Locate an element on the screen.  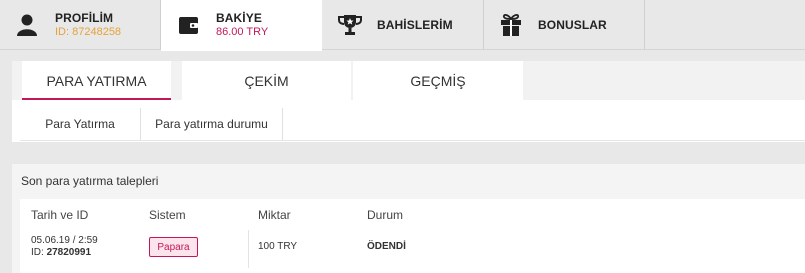
tab-profile: PROFİLİM ID: 87248258 is located at coordinates (80, 25).